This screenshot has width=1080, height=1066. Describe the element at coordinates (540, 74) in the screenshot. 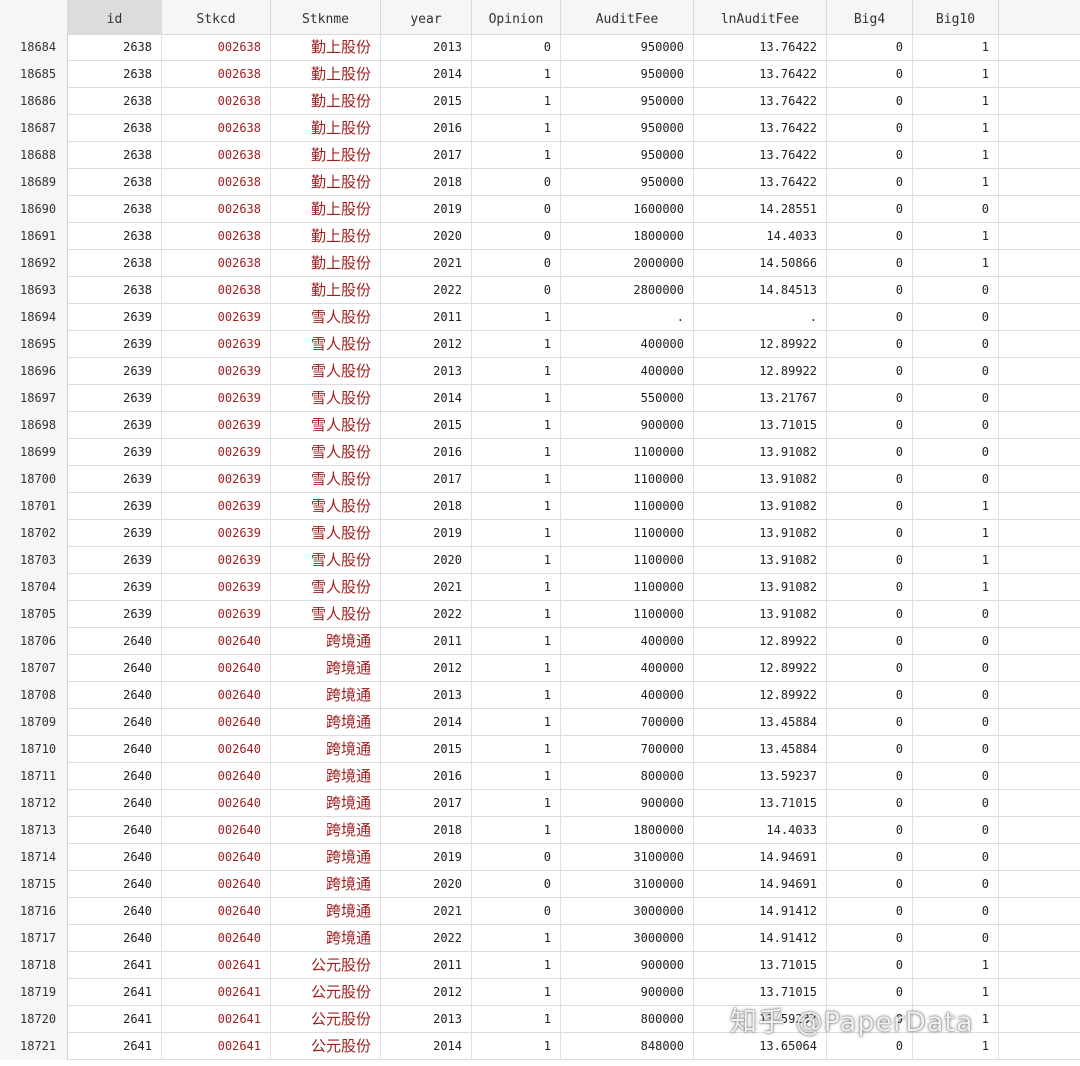

I see `table-row: 18685 2638 002638 勤上股份 2014 1 950000 13.76422 0 1` at that location.